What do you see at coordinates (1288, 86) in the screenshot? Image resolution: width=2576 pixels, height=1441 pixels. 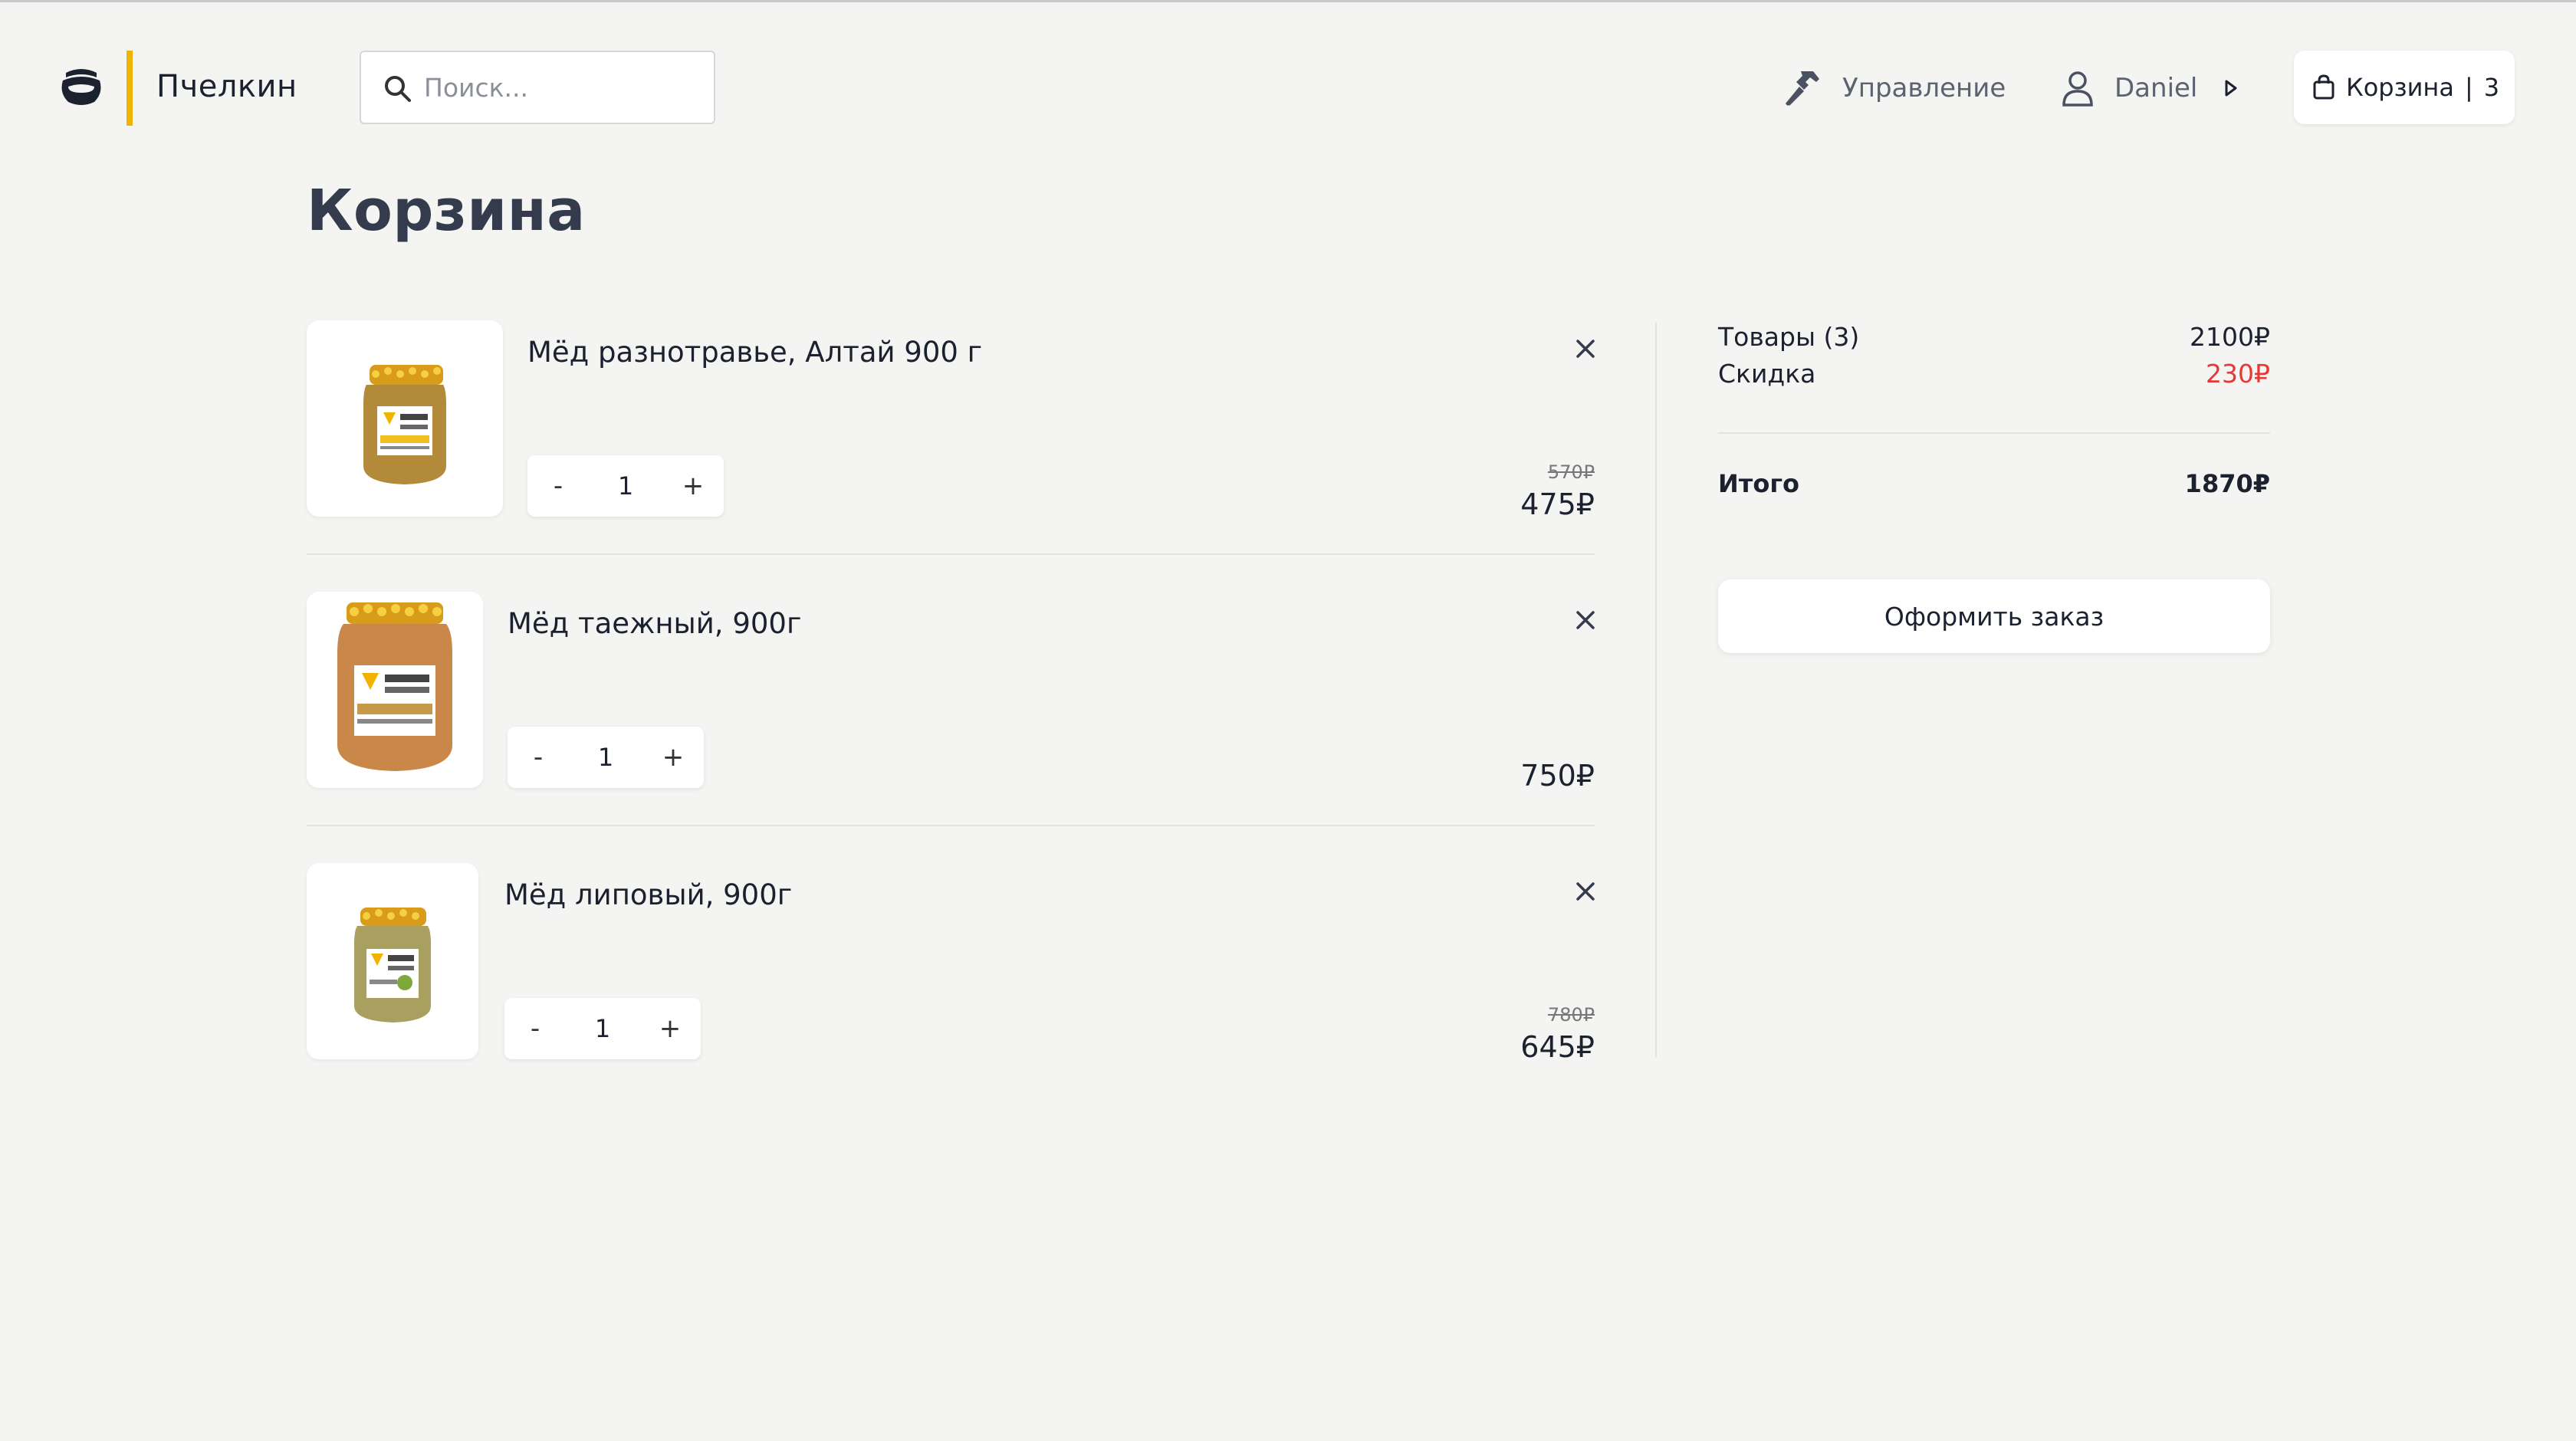 I see `site-header: Пчелкин Управление Daniel Корзина | 3` at bounding box center [1288, 86].